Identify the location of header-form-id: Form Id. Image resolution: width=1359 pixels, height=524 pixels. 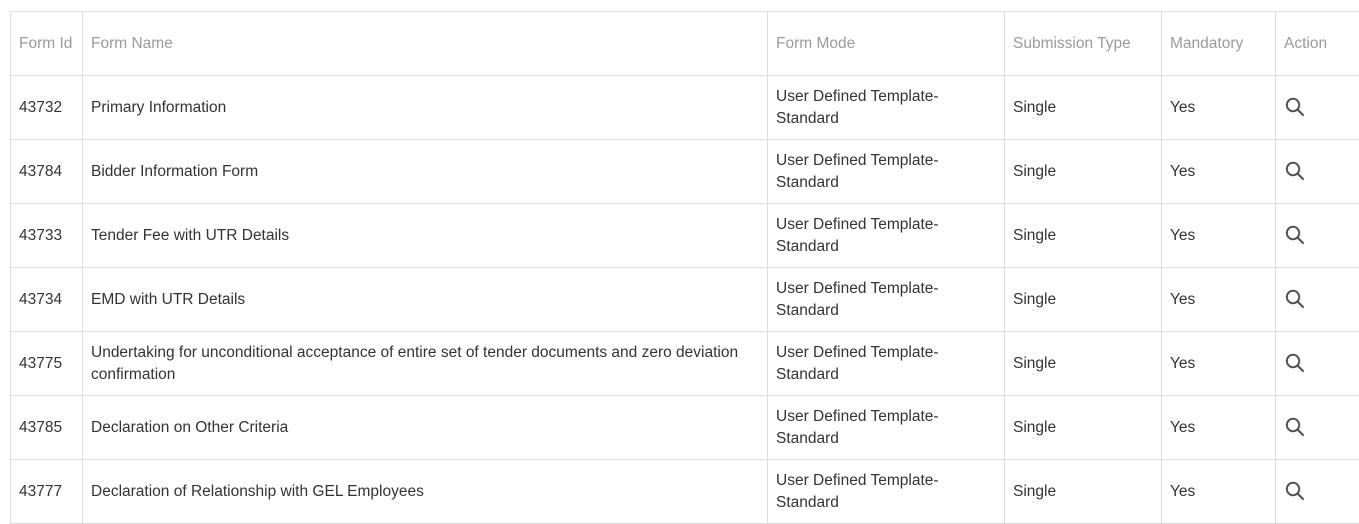
(47, 44).